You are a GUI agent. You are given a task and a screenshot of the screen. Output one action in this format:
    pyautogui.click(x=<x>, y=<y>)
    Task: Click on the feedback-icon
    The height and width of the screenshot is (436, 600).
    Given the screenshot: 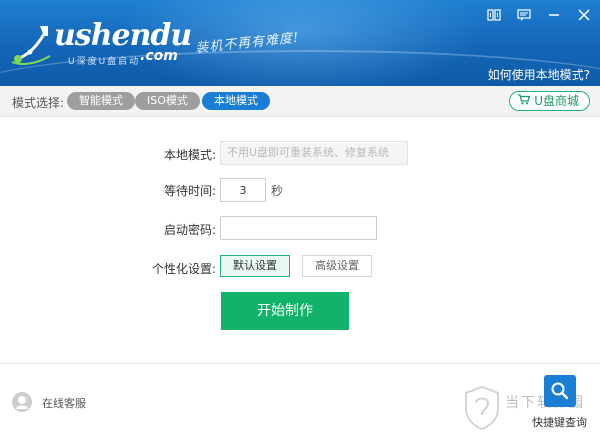 What is the action you would take?
    pyautogui.click(x=524, y=16)
    